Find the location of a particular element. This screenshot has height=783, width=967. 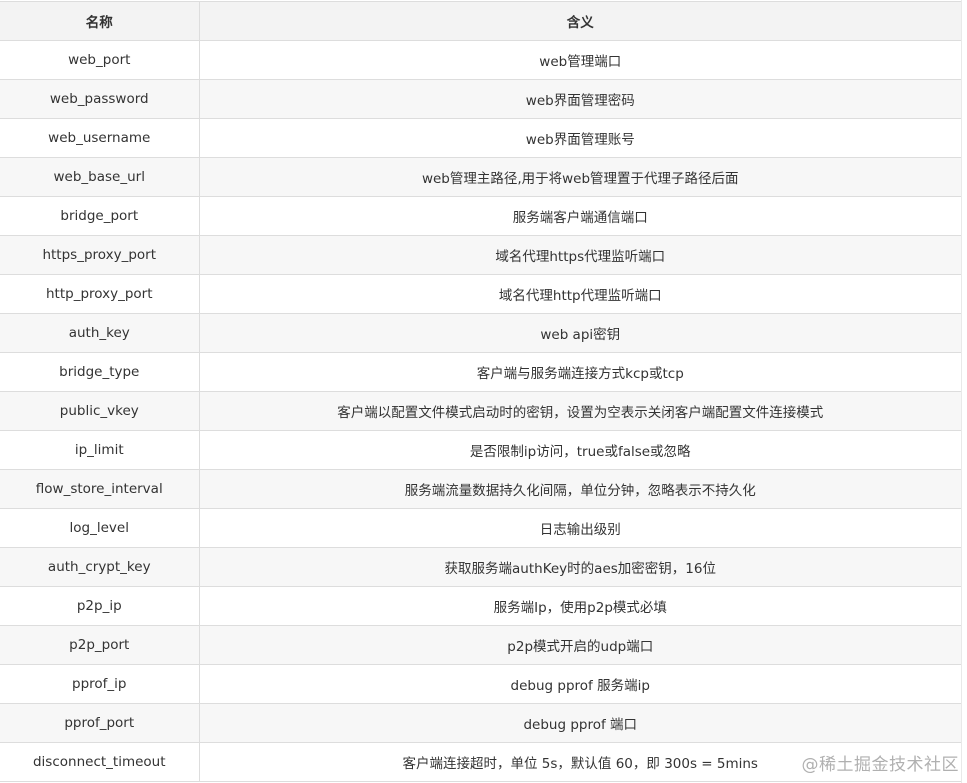

table-row: web_port web管理端口 is located at coordinates (480, 60).